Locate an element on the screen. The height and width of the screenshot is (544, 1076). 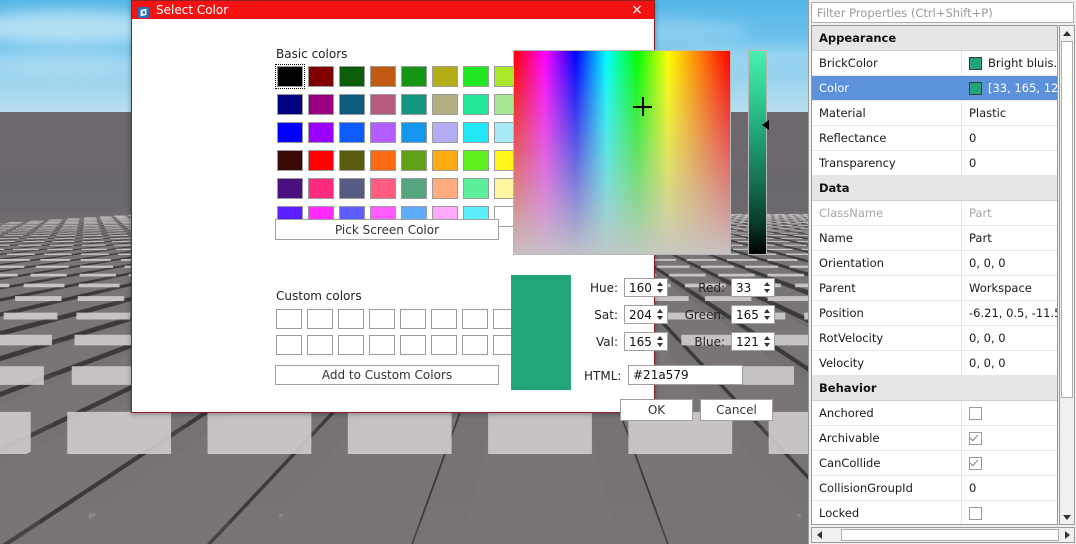
scroll-right-button is located at coordinates (1067, 535).